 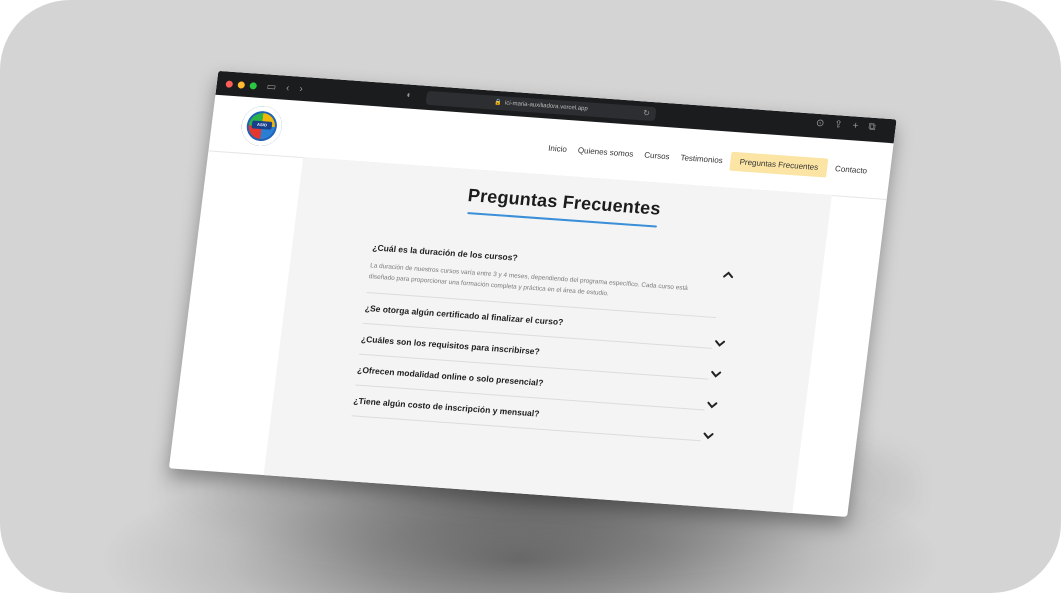 I want to click on lock-icon: 🔒, so click(x=498, y=103).